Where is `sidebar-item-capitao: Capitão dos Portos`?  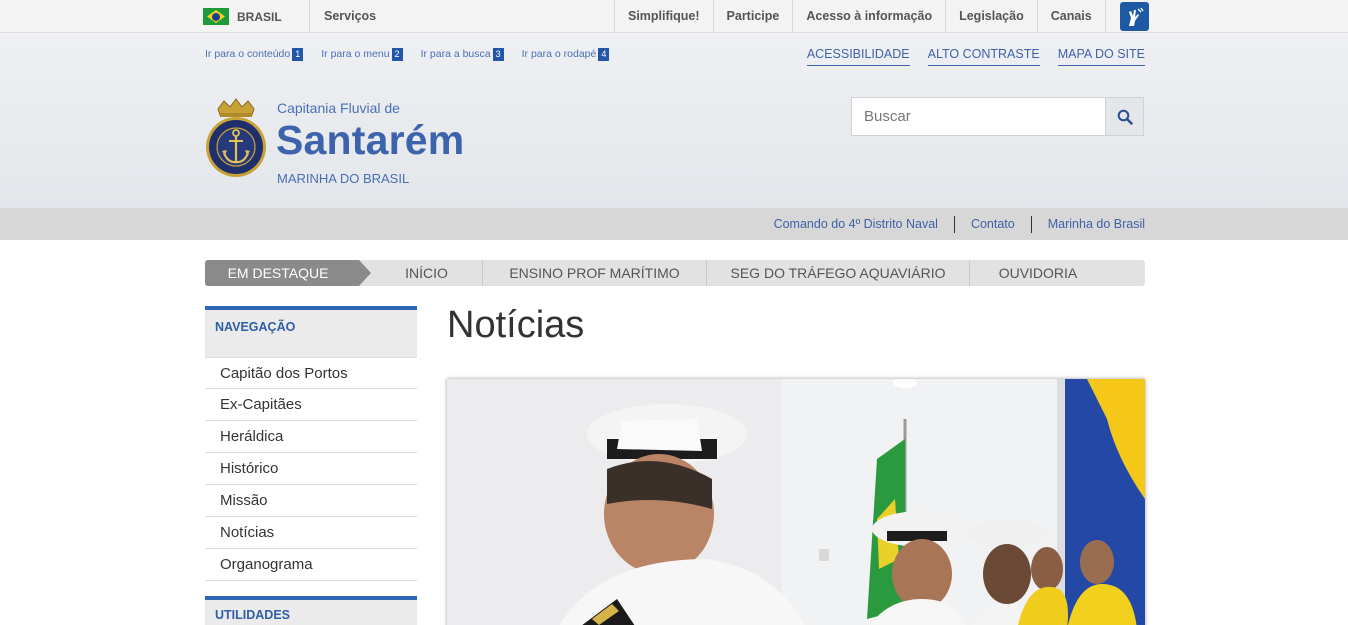 sidebar-item-capitao: Capitão dos Portos is located at coordinates (311, 373).